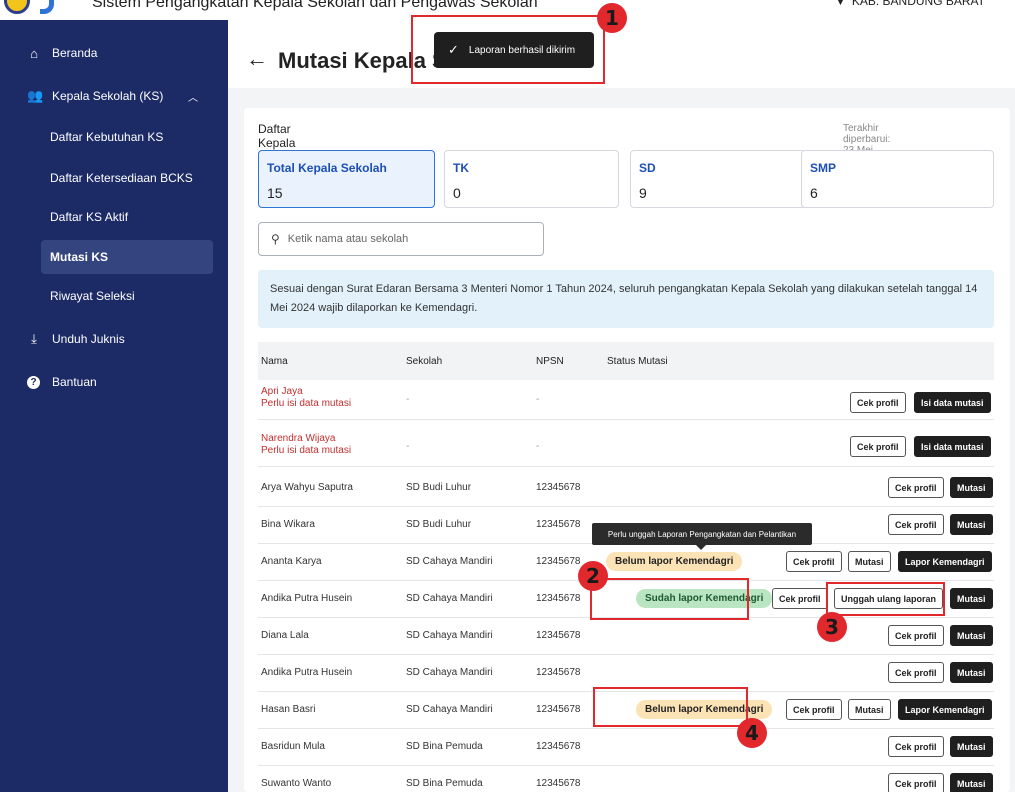 The width and height of the screenshot is (1015, 792). I want to click on search-input: ⚲ Ketik nama atau sekolah, so click(401, 239).